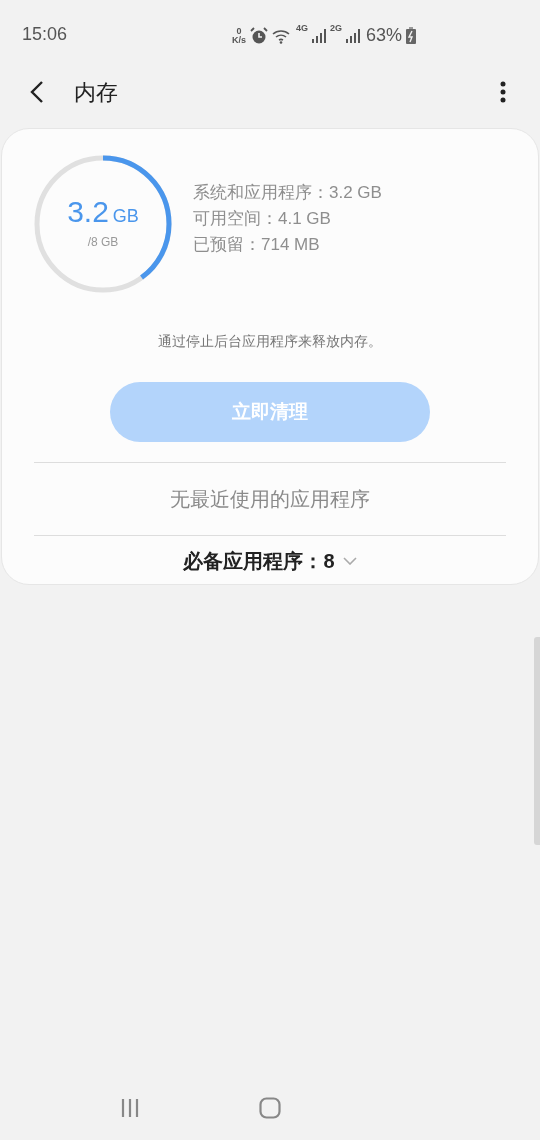 The width and height of the screenshot is (540, 1140). I want to click on network-speed: 0, so click(239, 31).